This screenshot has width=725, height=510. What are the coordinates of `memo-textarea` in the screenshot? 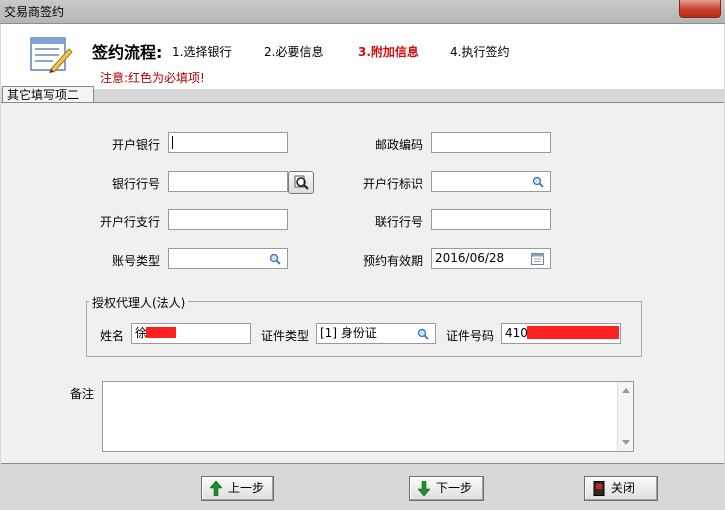 It's located at (368, 416).